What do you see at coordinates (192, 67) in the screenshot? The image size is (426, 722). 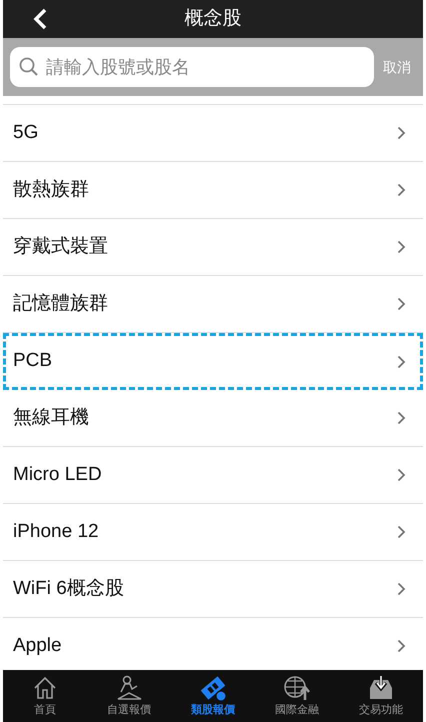 I see `search-field: 請輸入股號或股名` at bounding box center [192, 67].